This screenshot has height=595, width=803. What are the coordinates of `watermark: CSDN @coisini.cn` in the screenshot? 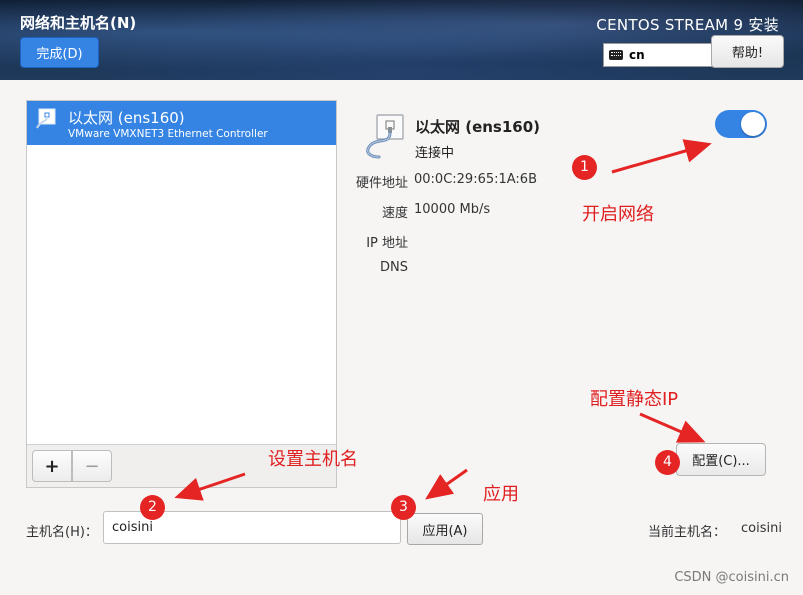 It's located at (731, 577).